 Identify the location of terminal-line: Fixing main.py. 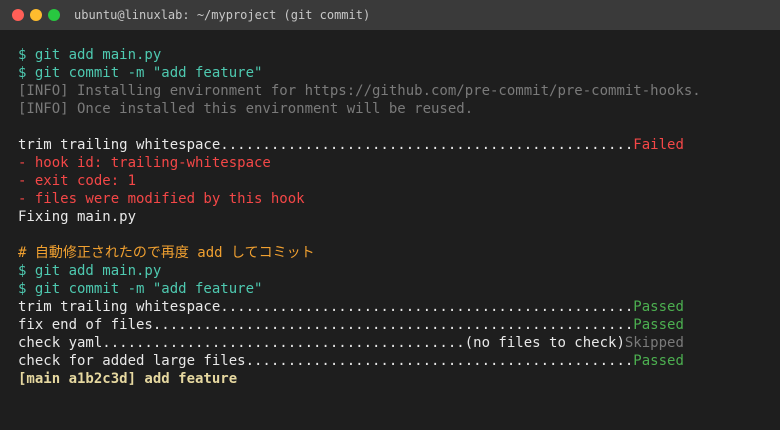
(390, 217).